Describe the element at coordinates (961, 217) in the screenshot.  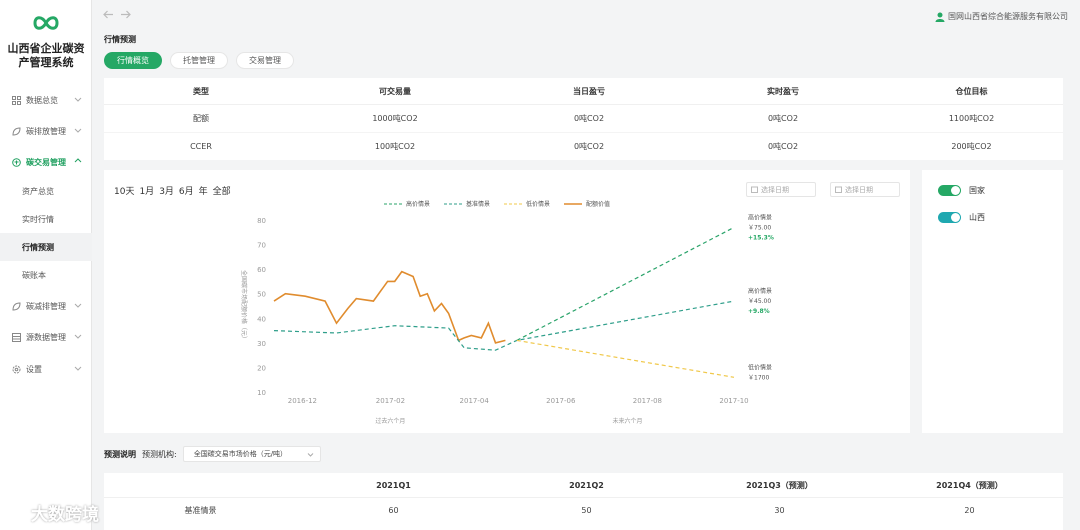
I see `toggle-shanxi: 山西` at that location.